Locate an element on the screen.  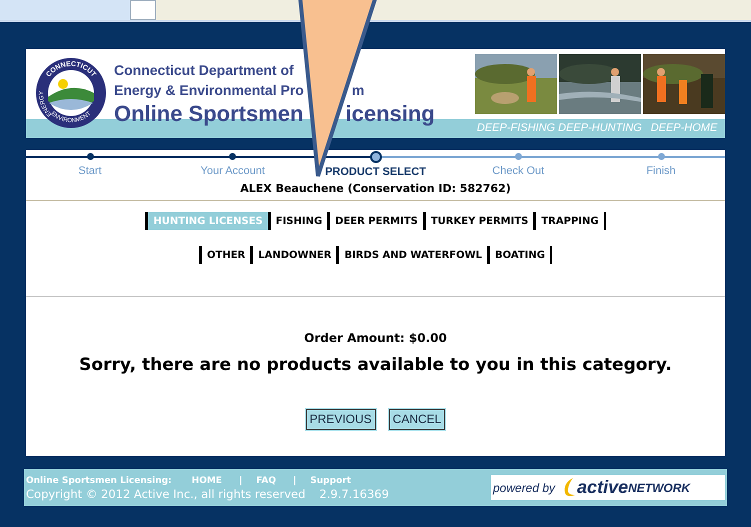
department-name: Energy & Environmental Pro is located at coordinates (209, 90).